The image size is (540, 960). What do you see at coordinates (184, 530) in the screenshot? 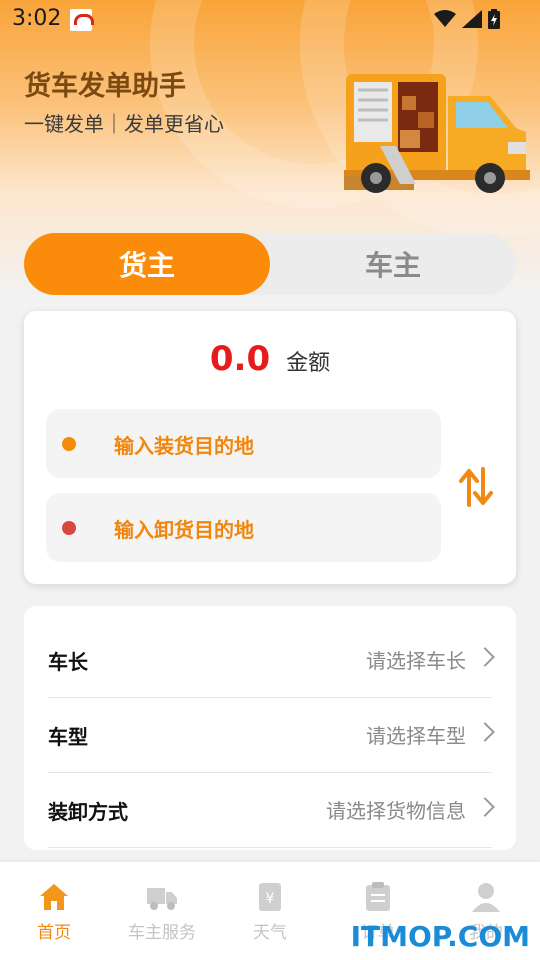
I see `unload-address-placeholder: 输入卸货目的地` at bounding box center [184, 530].